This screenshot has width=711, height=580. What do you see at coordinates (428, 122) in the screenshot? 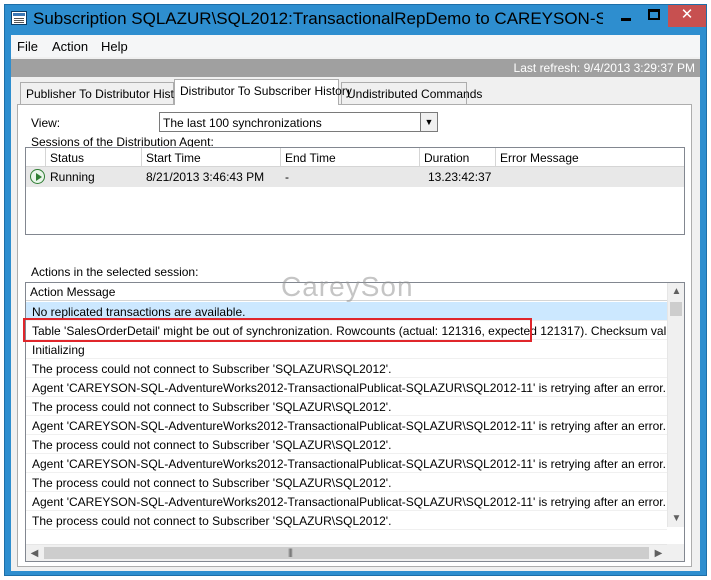
I see `chevron-down-icon: ▼` at bounding box center [428, 122].